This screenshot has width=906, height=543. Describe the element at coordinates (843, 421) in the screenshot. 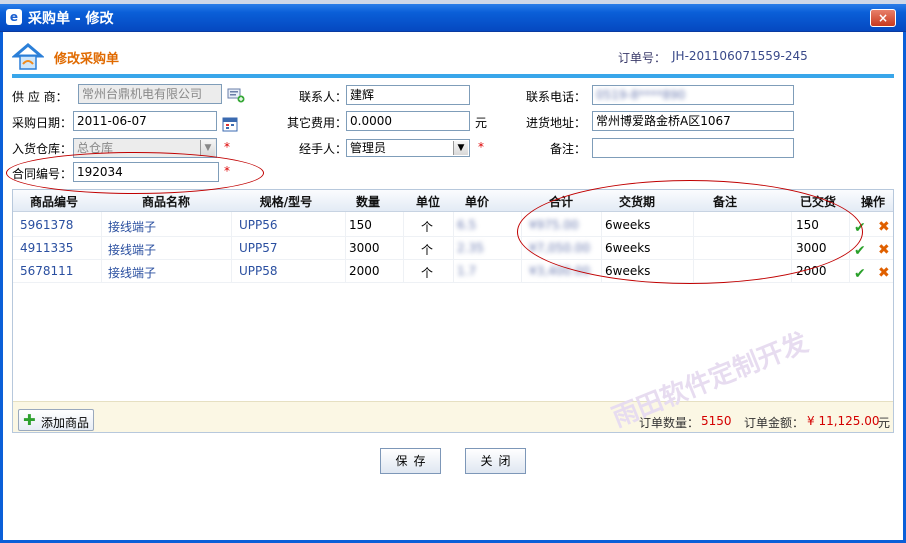

I see `order-amount-value: ¥ 11,125.00` at that location.